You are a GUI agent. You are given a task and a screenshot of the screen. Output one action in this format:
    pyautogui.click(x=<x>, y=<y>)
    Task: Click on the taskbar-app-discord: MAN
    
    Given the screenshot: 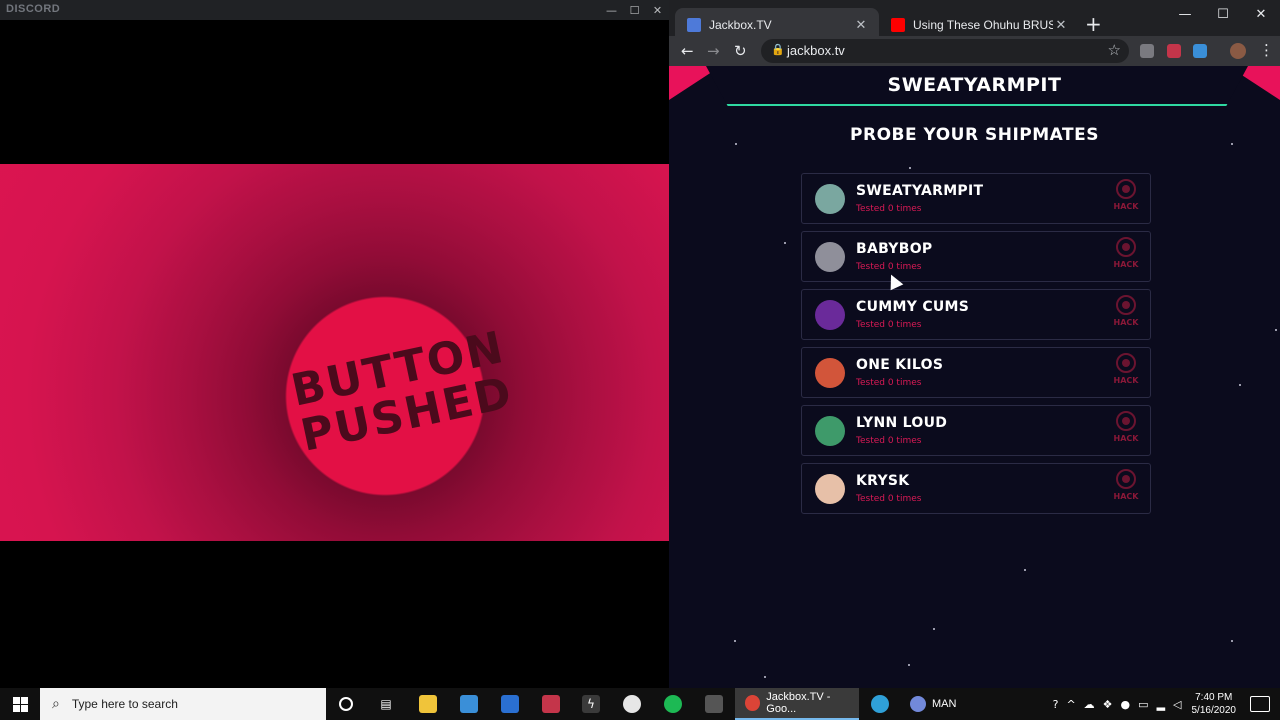 What is the action you would take?
    pyautogui.click(x=962, y=704)
    